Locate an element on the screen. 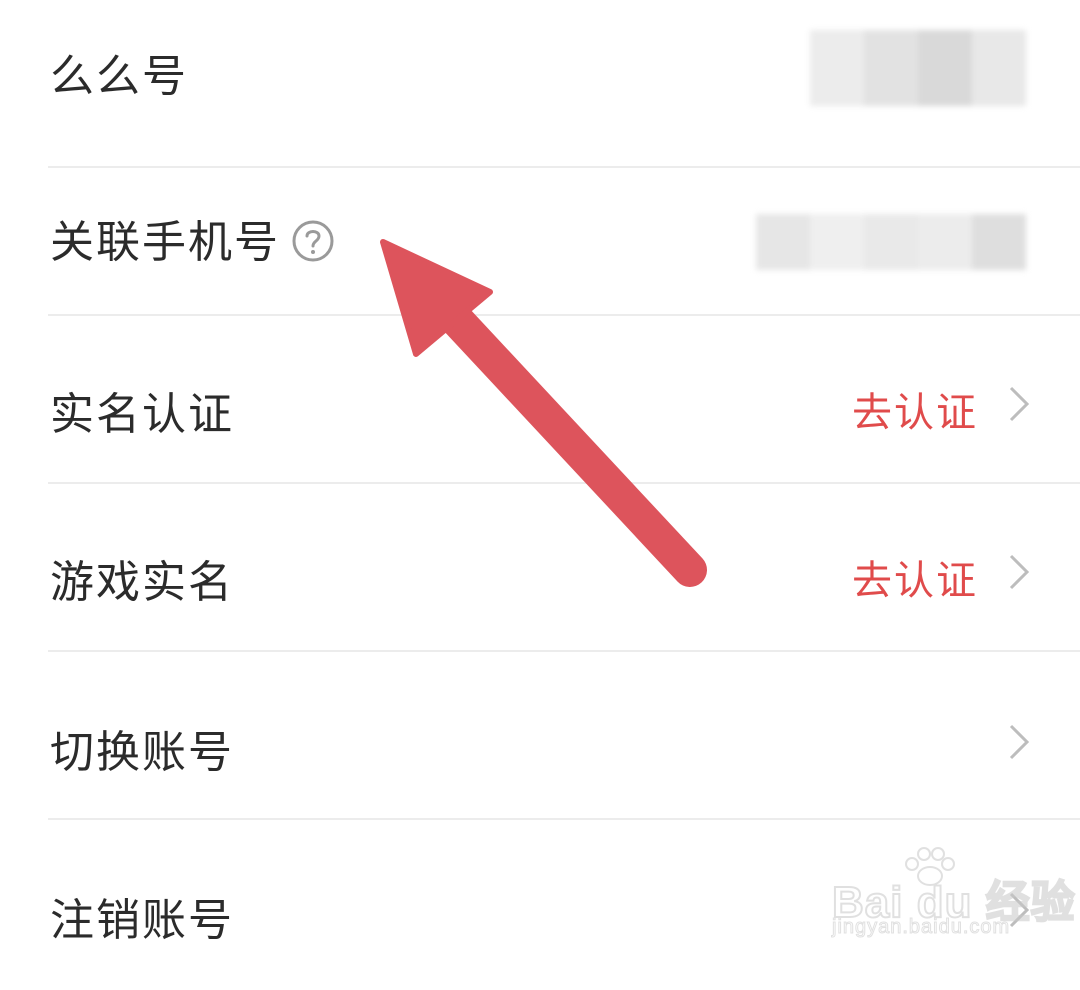 Image resolution: width=1080 pixels, height=990 pixels. baidu-jingyan-watermark: Bai du 经验 jingyan.baidu.com is located at coordinates (951, 896).